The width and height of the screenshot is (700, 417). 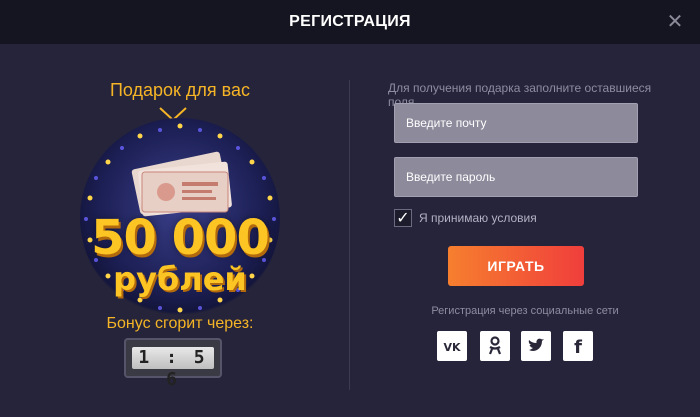 I want to click on bonus-amount: 50 000, so click(x=180, y=238).